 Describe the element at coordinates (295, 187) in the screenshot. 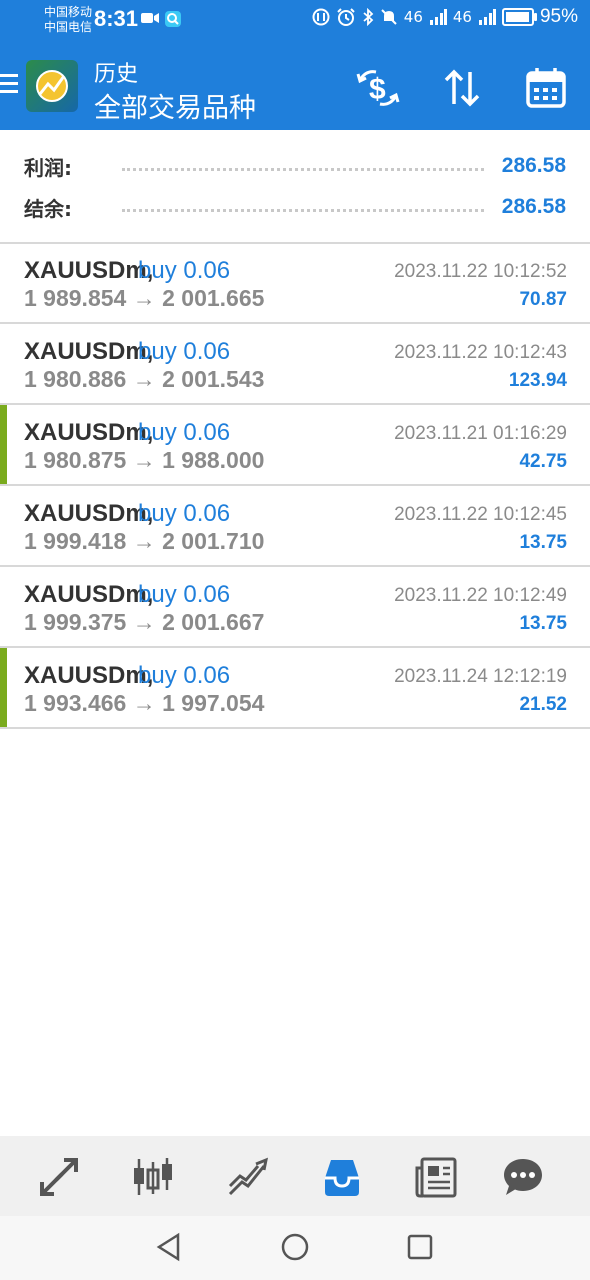

I see `summary-panel: 利润: 286.58 结余: 286.58` at that location.